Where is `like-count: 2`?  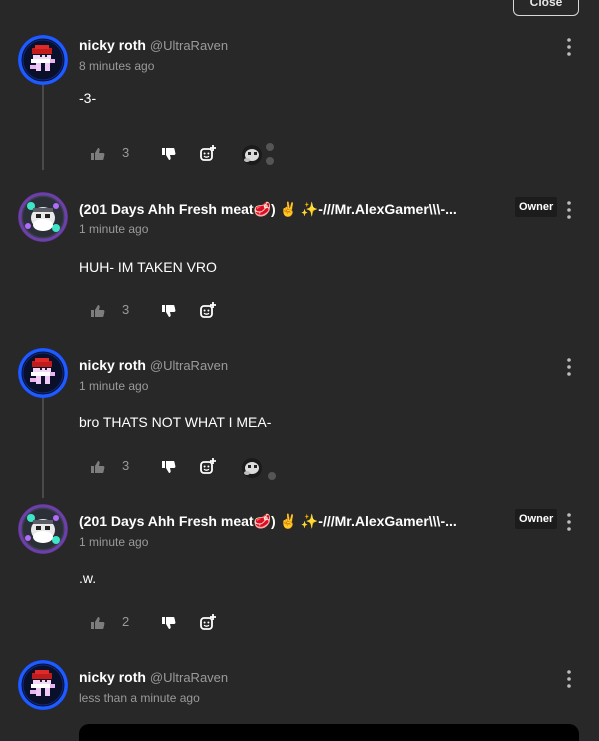 like-count: 2 is located at coordinates (126, 621).